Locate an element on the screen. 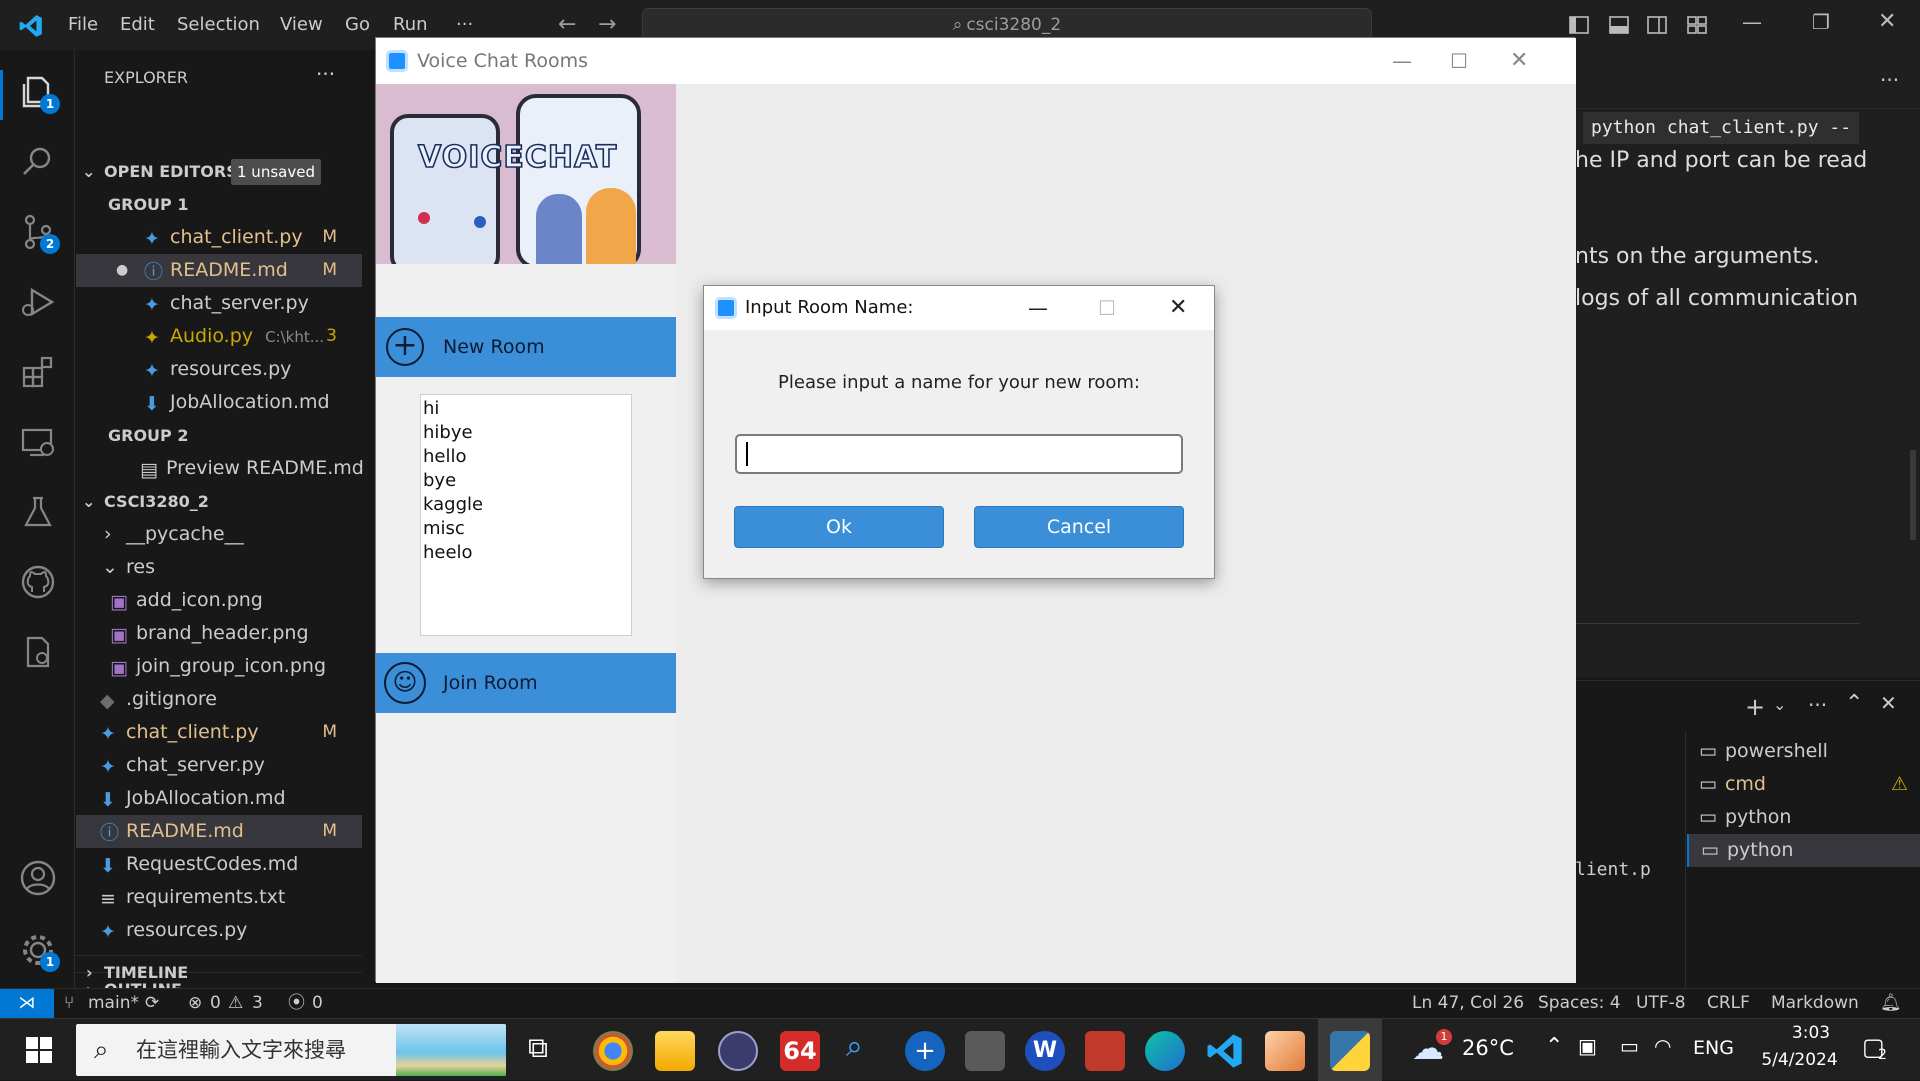 The image size is (1920, 1081). terminal-tab-python-1: ▭ python is located at coordinates (1803, 817).